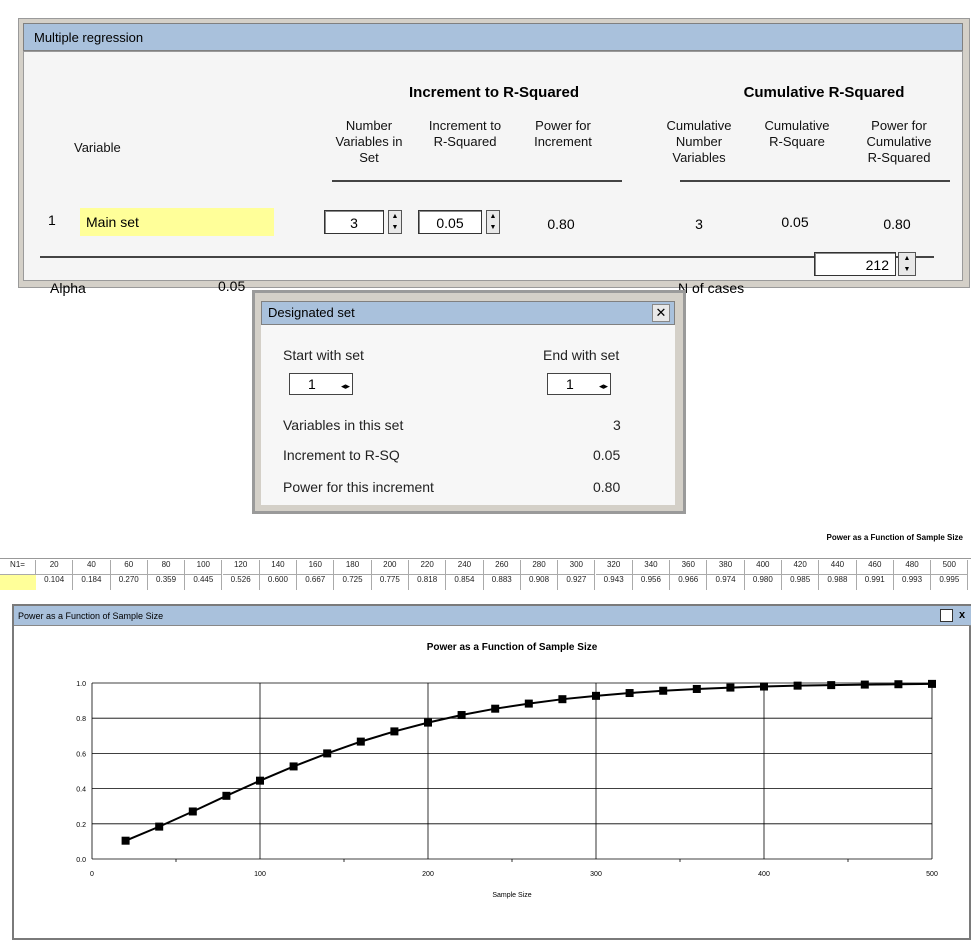 The width and height of the screenshot is (971, 943). I want to click on x-tick-label: 400, so click(764, 874).